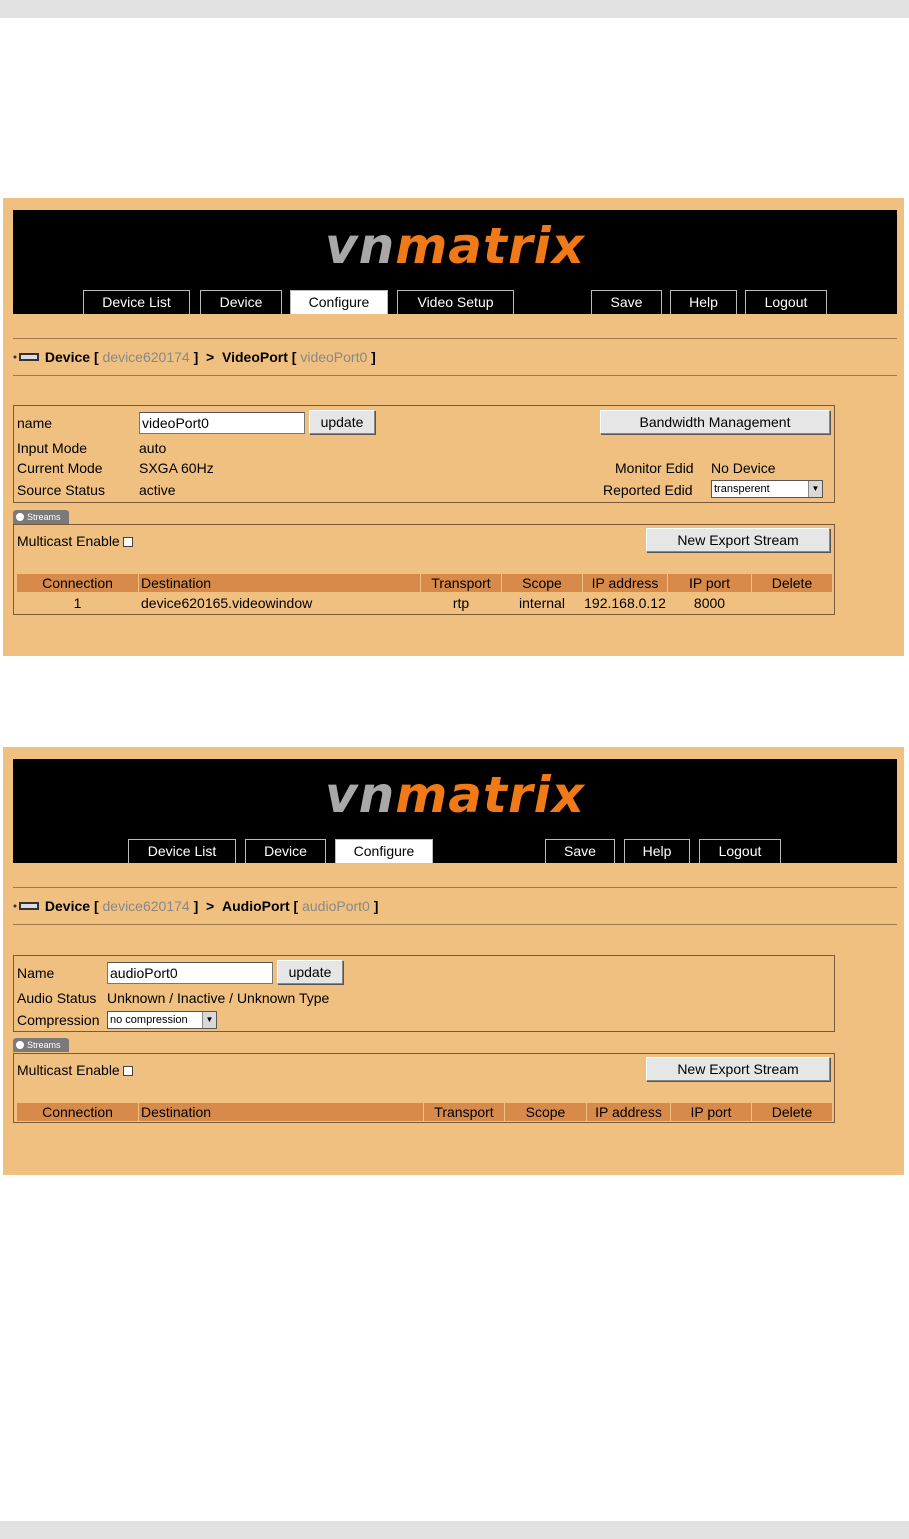 This screenshot has height=1539, width=909. What do you see at coordinates (162, 1020) in the screenshot?
I see `compression-select: no compression ▼` at bounding box center [162, 1020].